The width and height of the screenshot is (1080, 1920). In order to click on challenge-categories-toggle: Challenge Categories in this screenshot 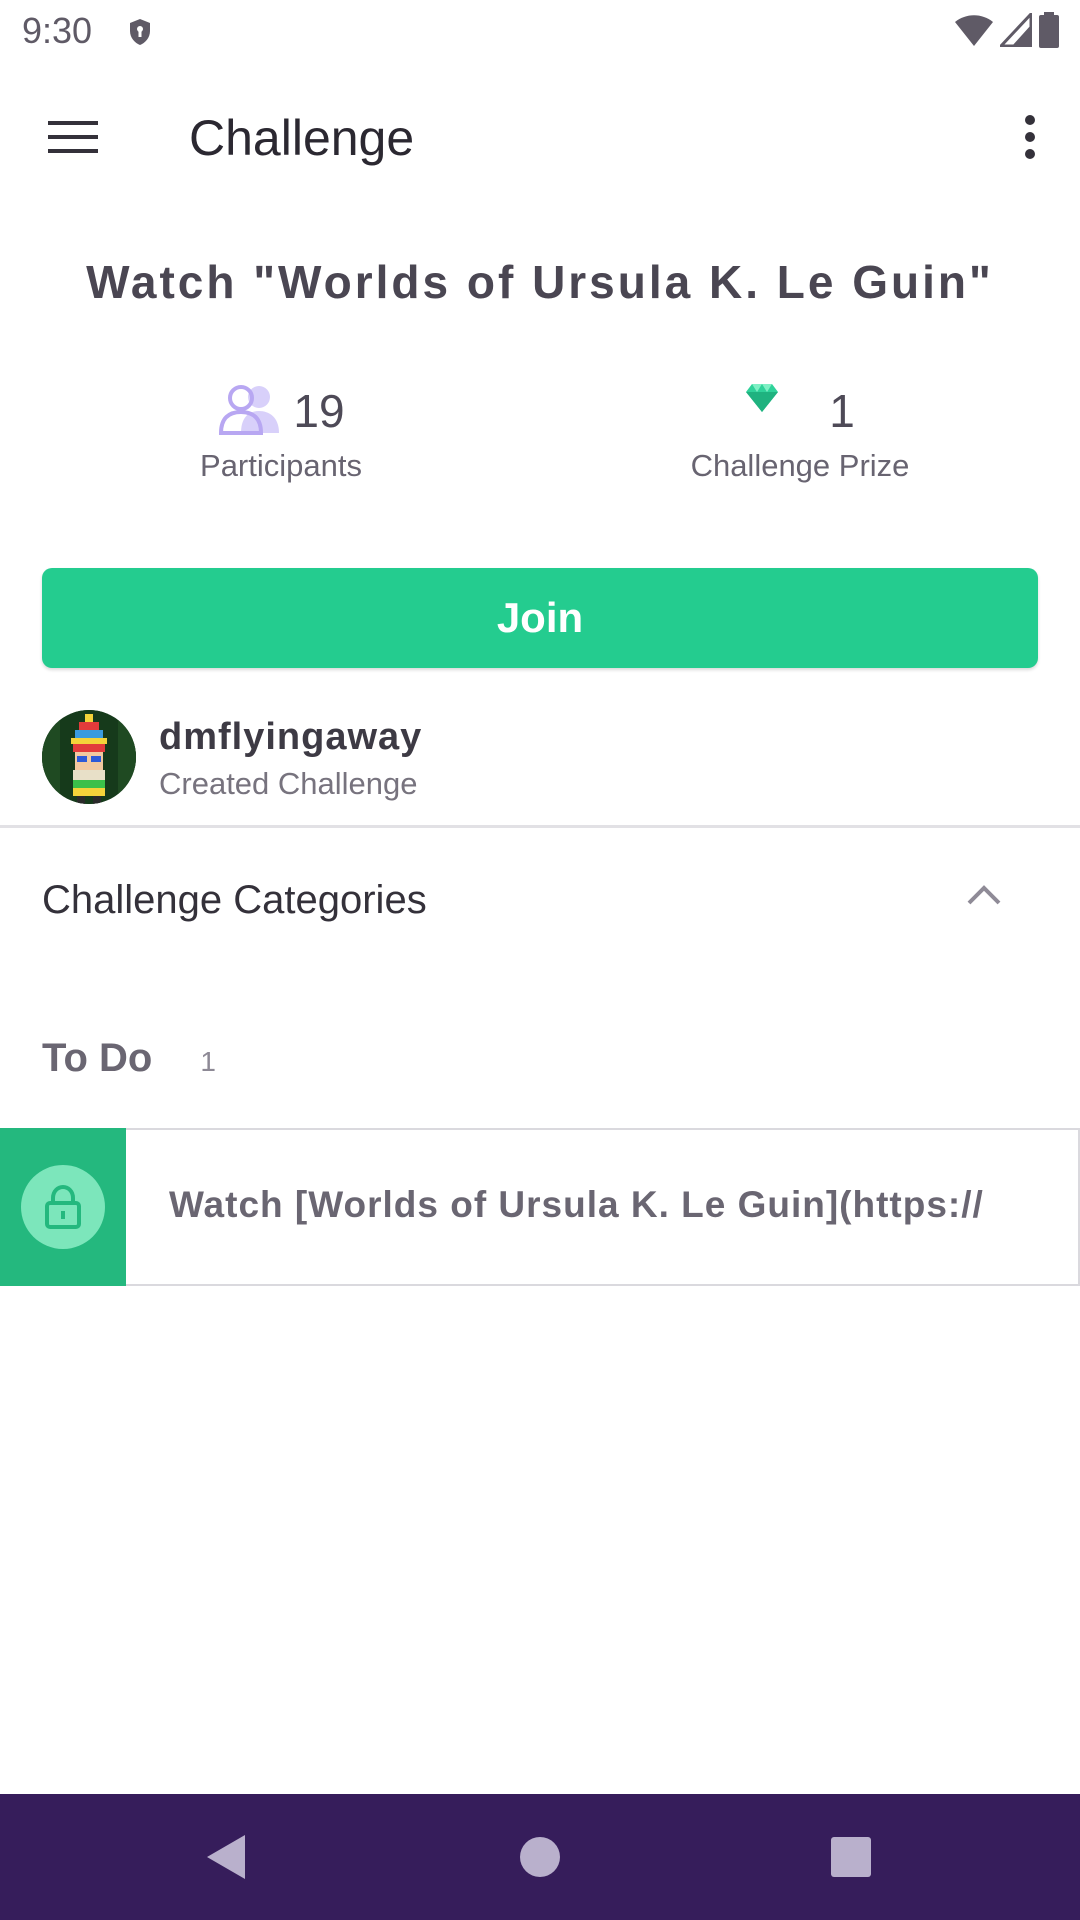, I will do `click(540, 900)`.